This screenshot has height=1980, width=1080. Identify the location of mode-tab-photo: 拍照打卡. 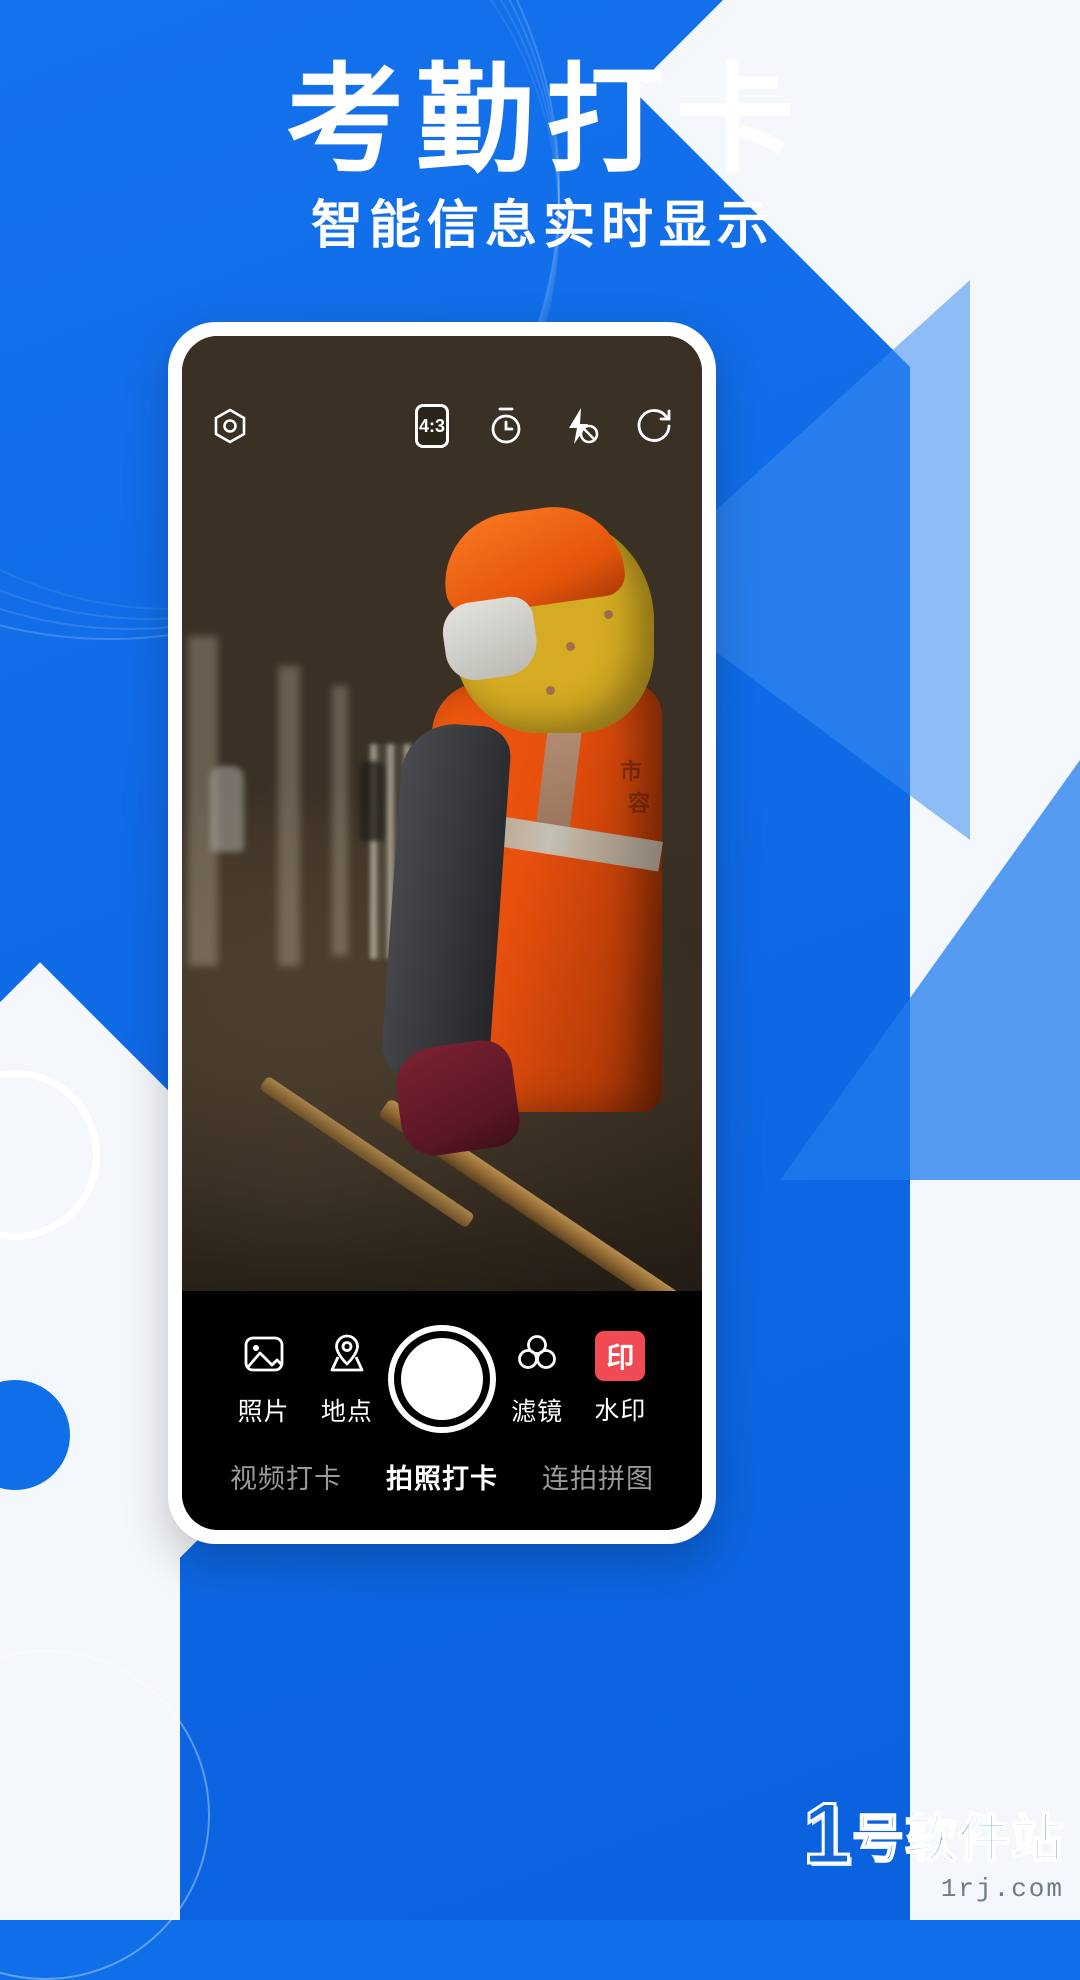
(442, 1476).